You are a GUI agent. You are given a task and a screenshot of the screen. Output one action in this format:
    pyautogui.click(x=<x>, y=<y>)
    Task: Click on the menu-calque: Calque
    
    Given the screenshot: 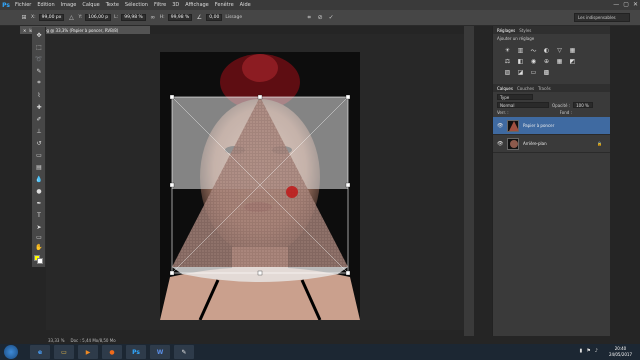 What is the action you would take?
    pyautogui.click(x=90, y=5)
    